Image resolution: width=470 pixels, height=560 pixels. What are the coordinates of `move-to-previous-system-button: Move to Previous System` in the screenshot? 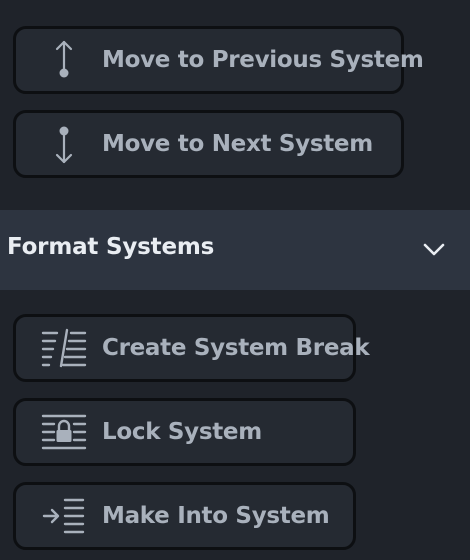 It's located at (218, 60).